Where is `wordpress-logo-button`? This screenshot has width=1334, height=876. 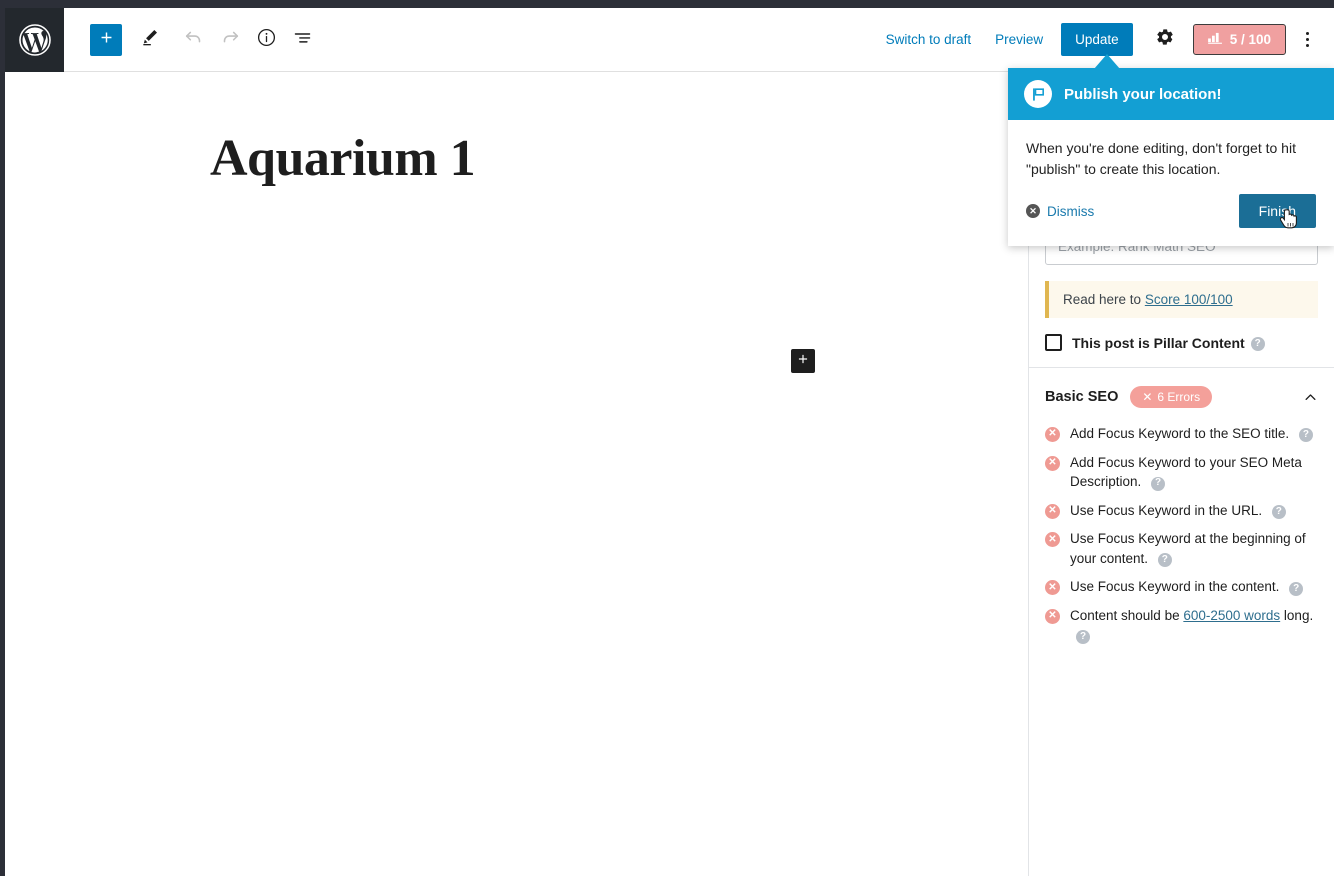 wordpress-logo-button is located at coordinates (34, 39).